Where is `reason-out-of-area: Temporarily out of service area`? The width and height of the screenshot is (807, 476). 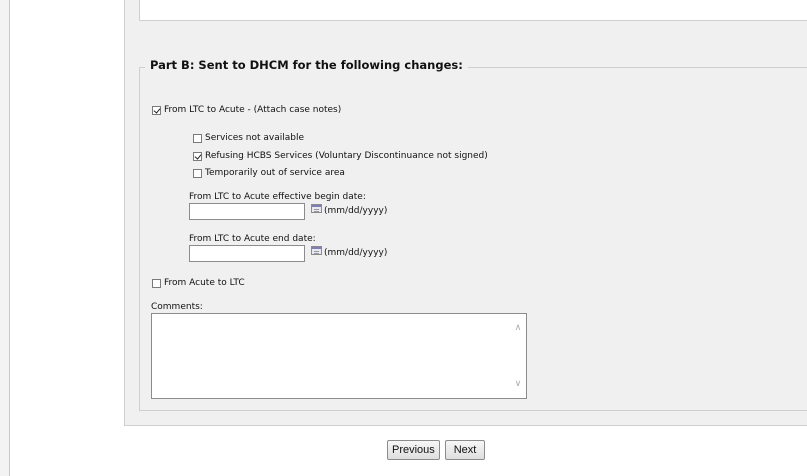
reason-out-of-area: Temporarily out of service area is located at coordinates (269, 173).